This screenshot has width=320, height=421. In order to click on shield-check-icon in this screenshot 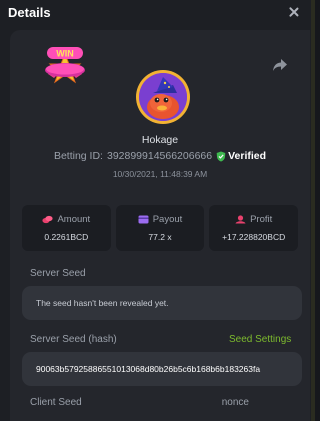, I will do `click(221, 156)`.